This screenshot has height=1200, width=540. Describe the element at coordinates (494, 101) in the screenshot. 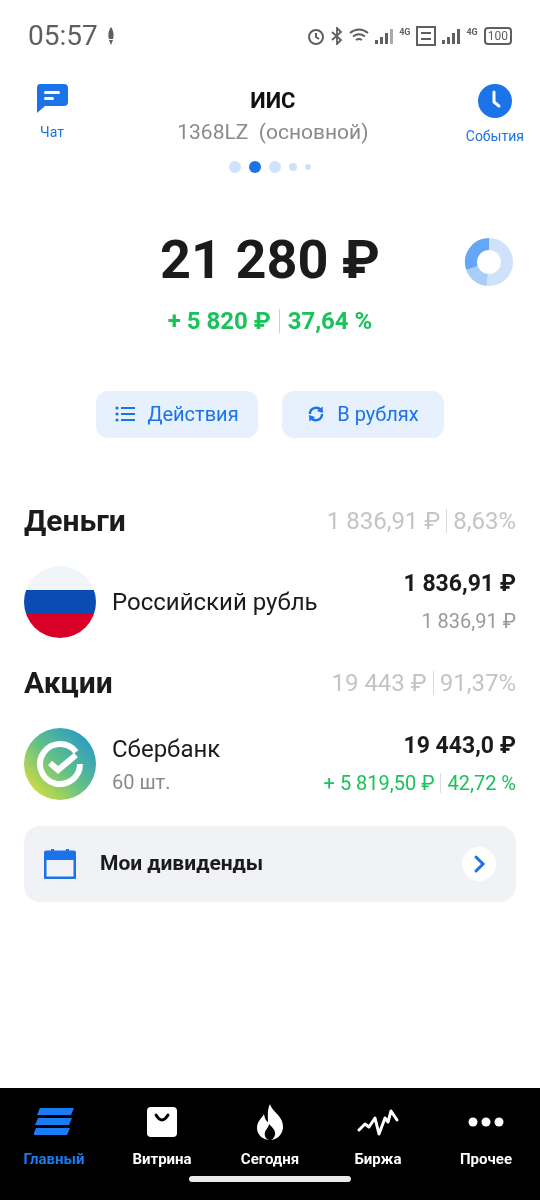

I see `clock-icon` at that location.